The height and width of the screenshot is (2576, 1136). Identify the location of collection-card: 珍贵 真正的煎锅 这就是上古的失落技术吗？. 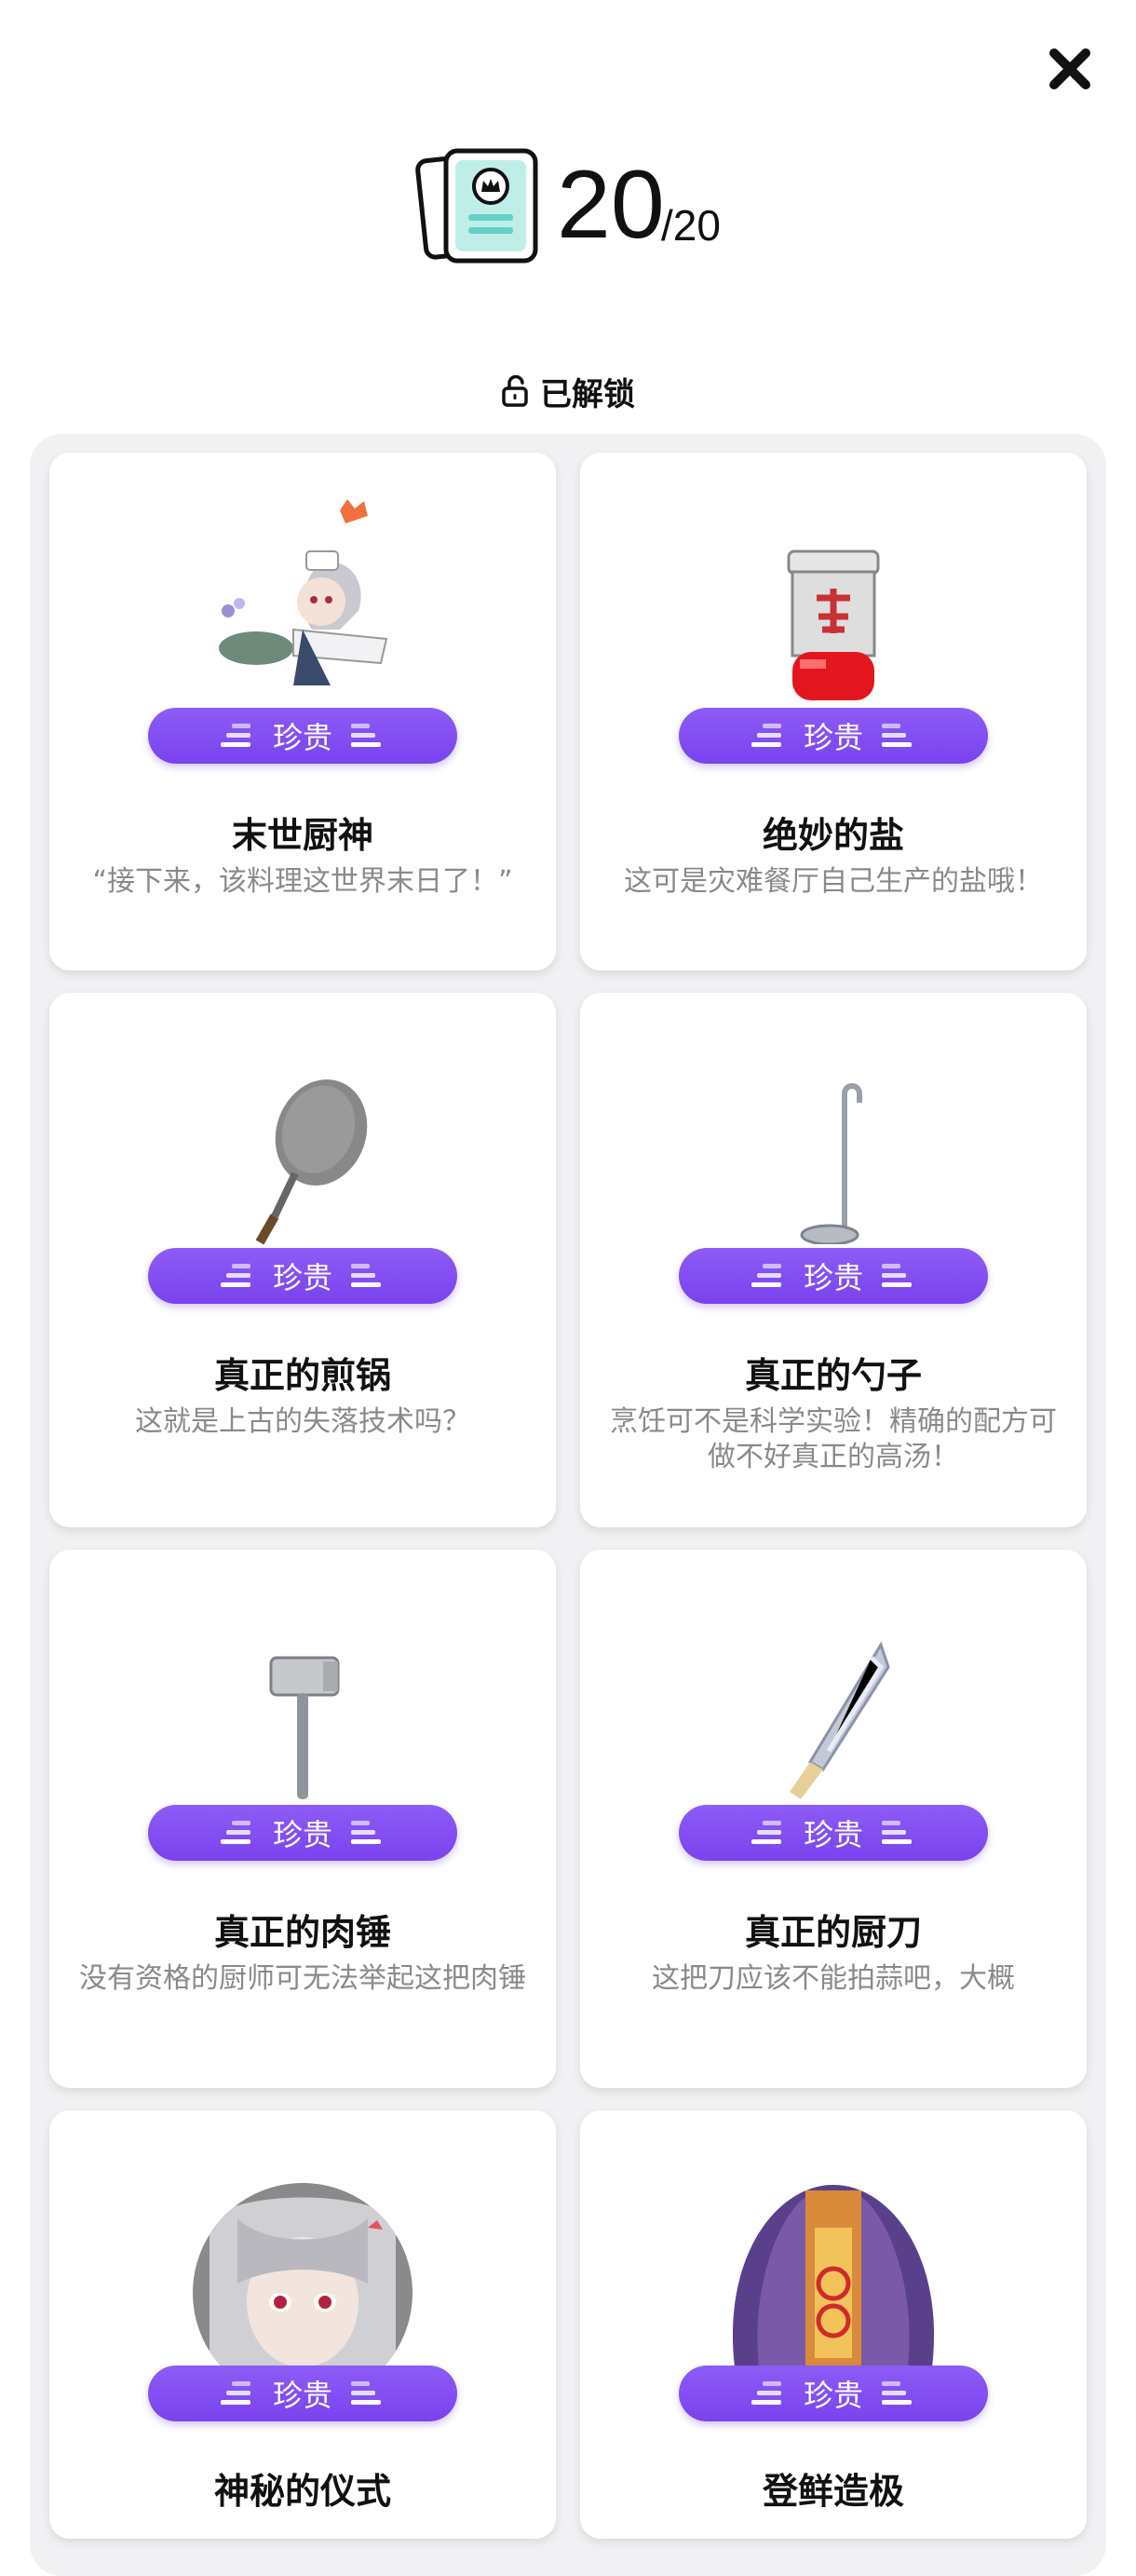
(302, 1260).